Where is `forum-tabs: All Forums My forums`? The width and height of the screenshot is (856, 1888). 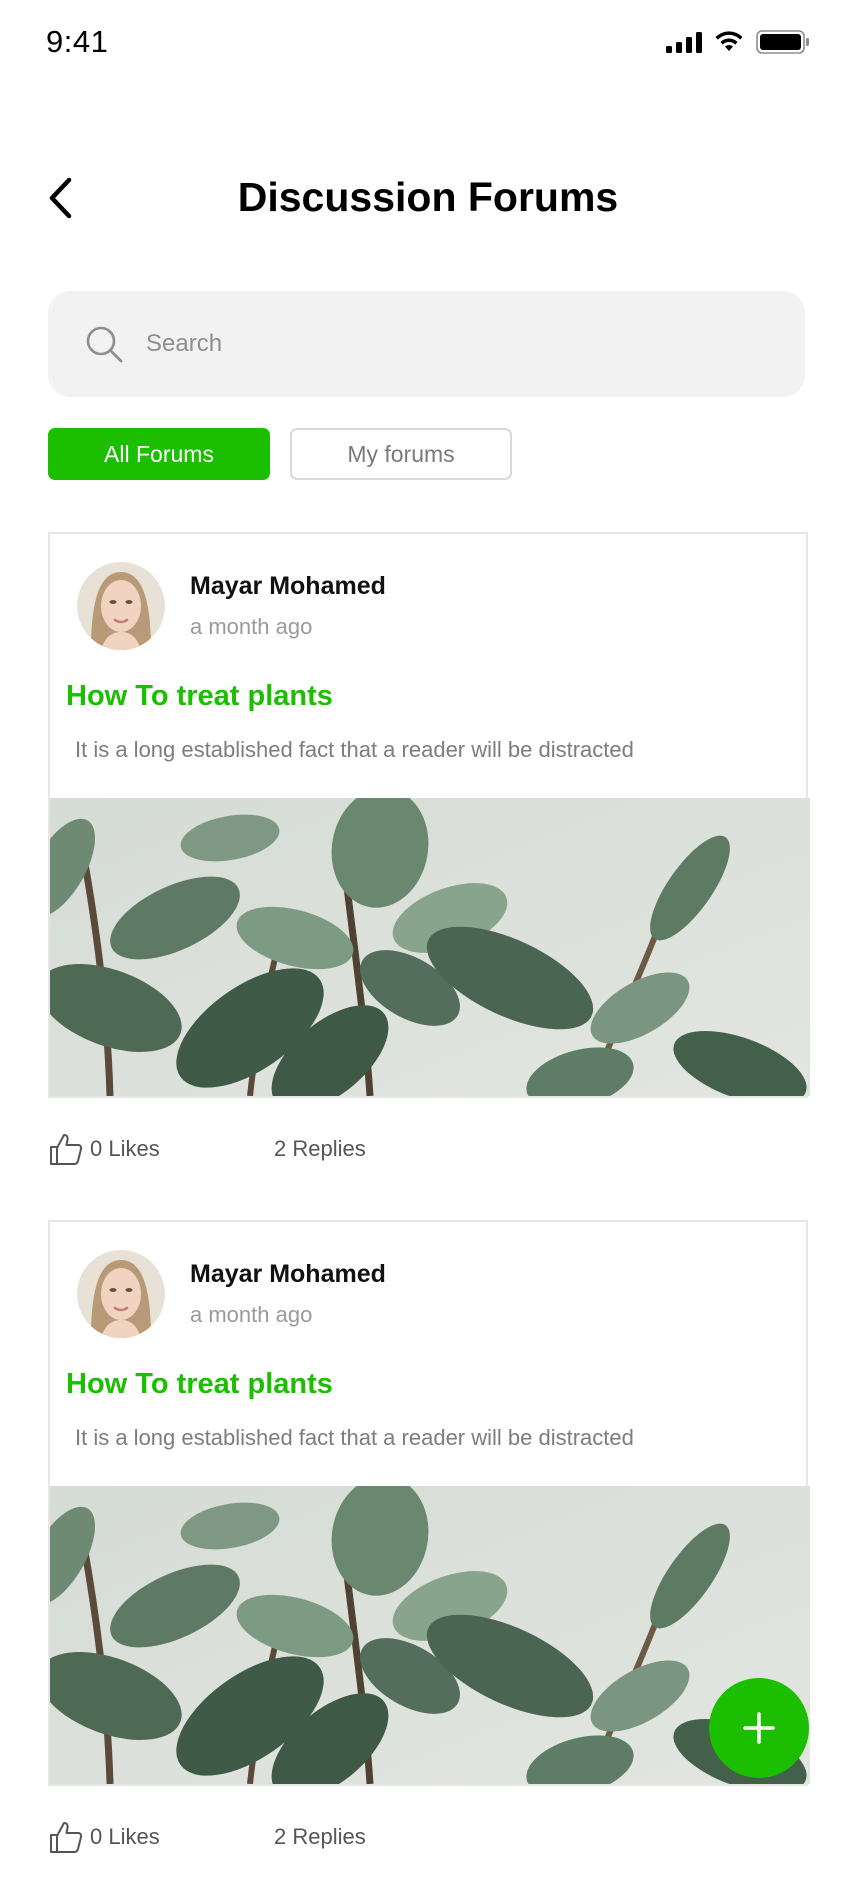
forum-tabs: All Forums My forums is located at coordinates (280, 454).